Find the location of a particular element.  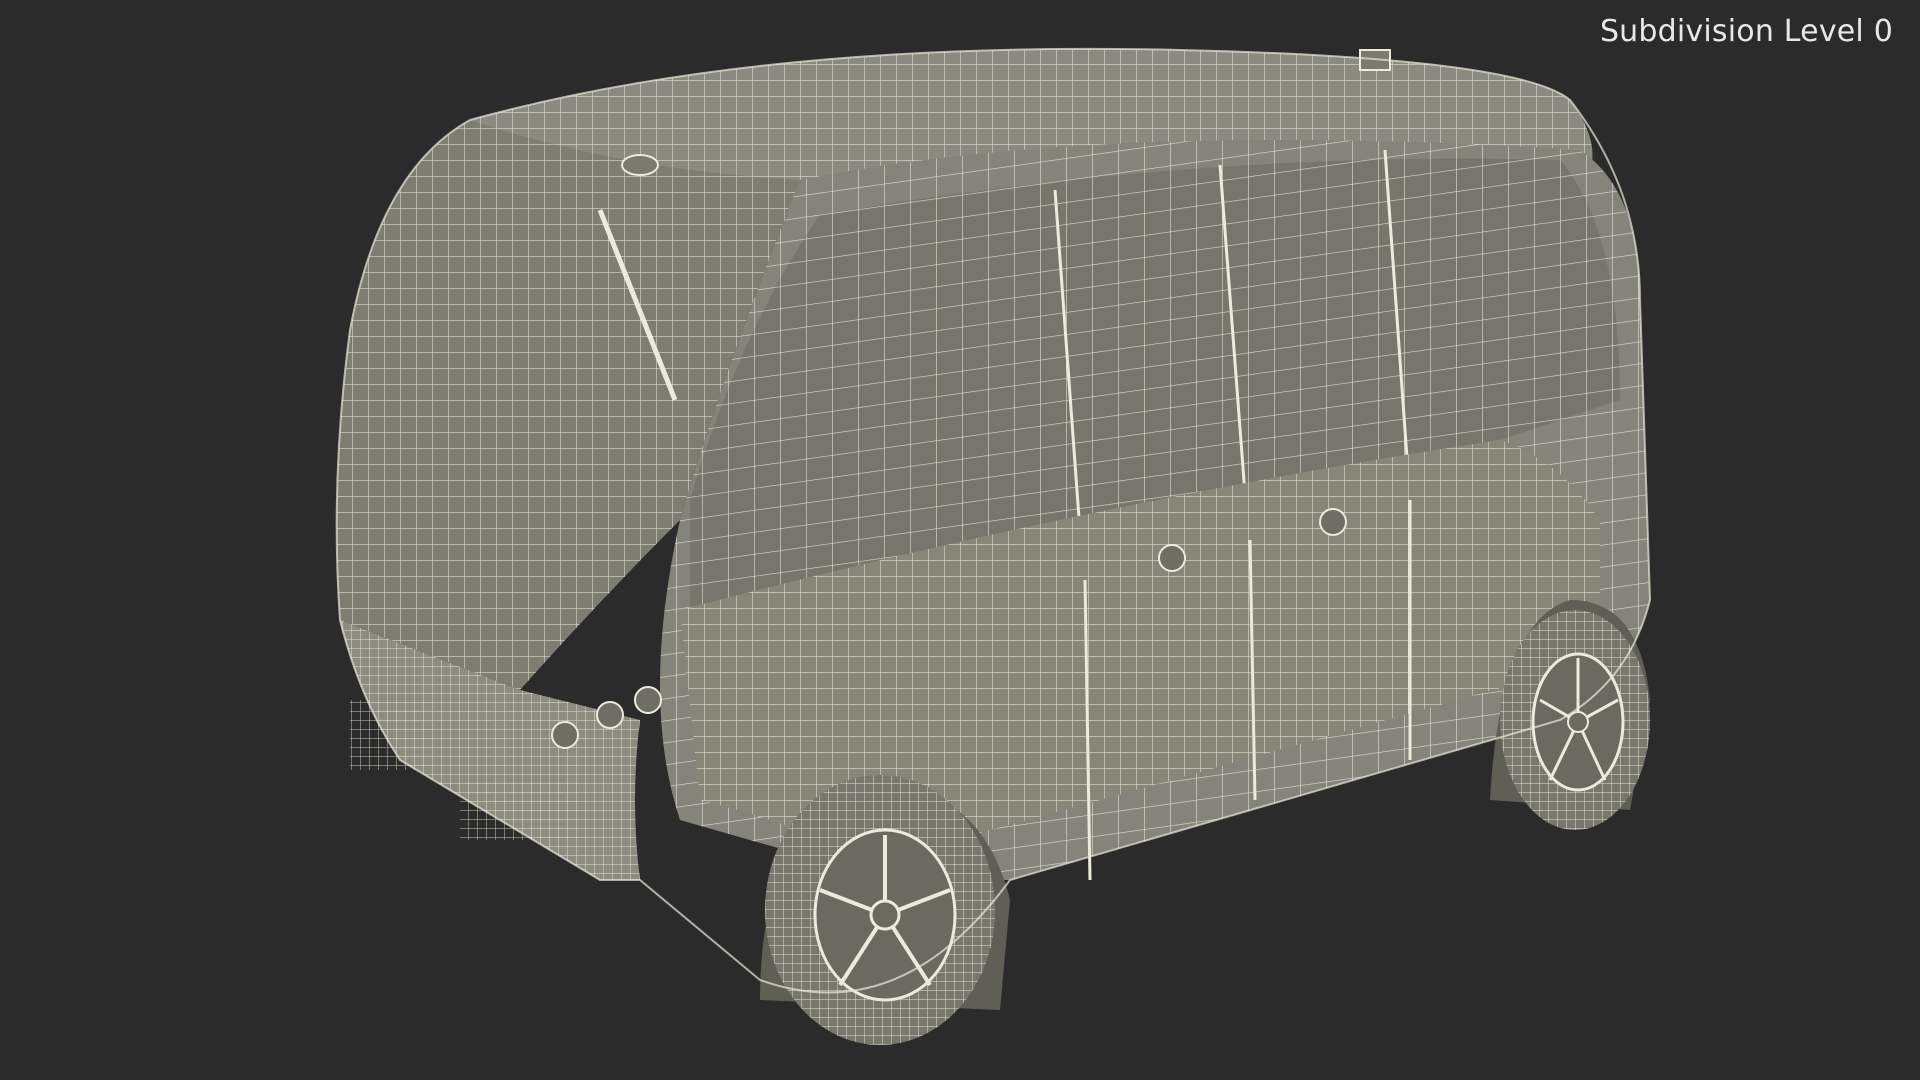

van-front-wheel is located at coordinates (880, 910).